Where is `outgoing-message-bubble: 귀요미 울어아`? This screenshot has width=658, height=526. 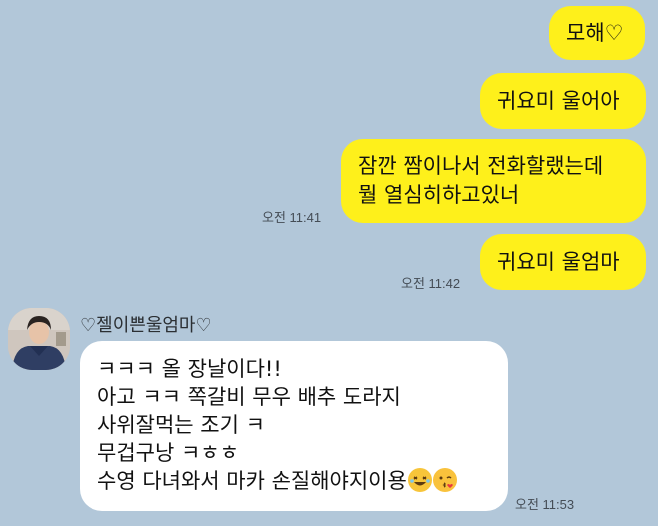 outgoing-message-bubble: 귀요미 울어아 is located at coordinates (563, 101).